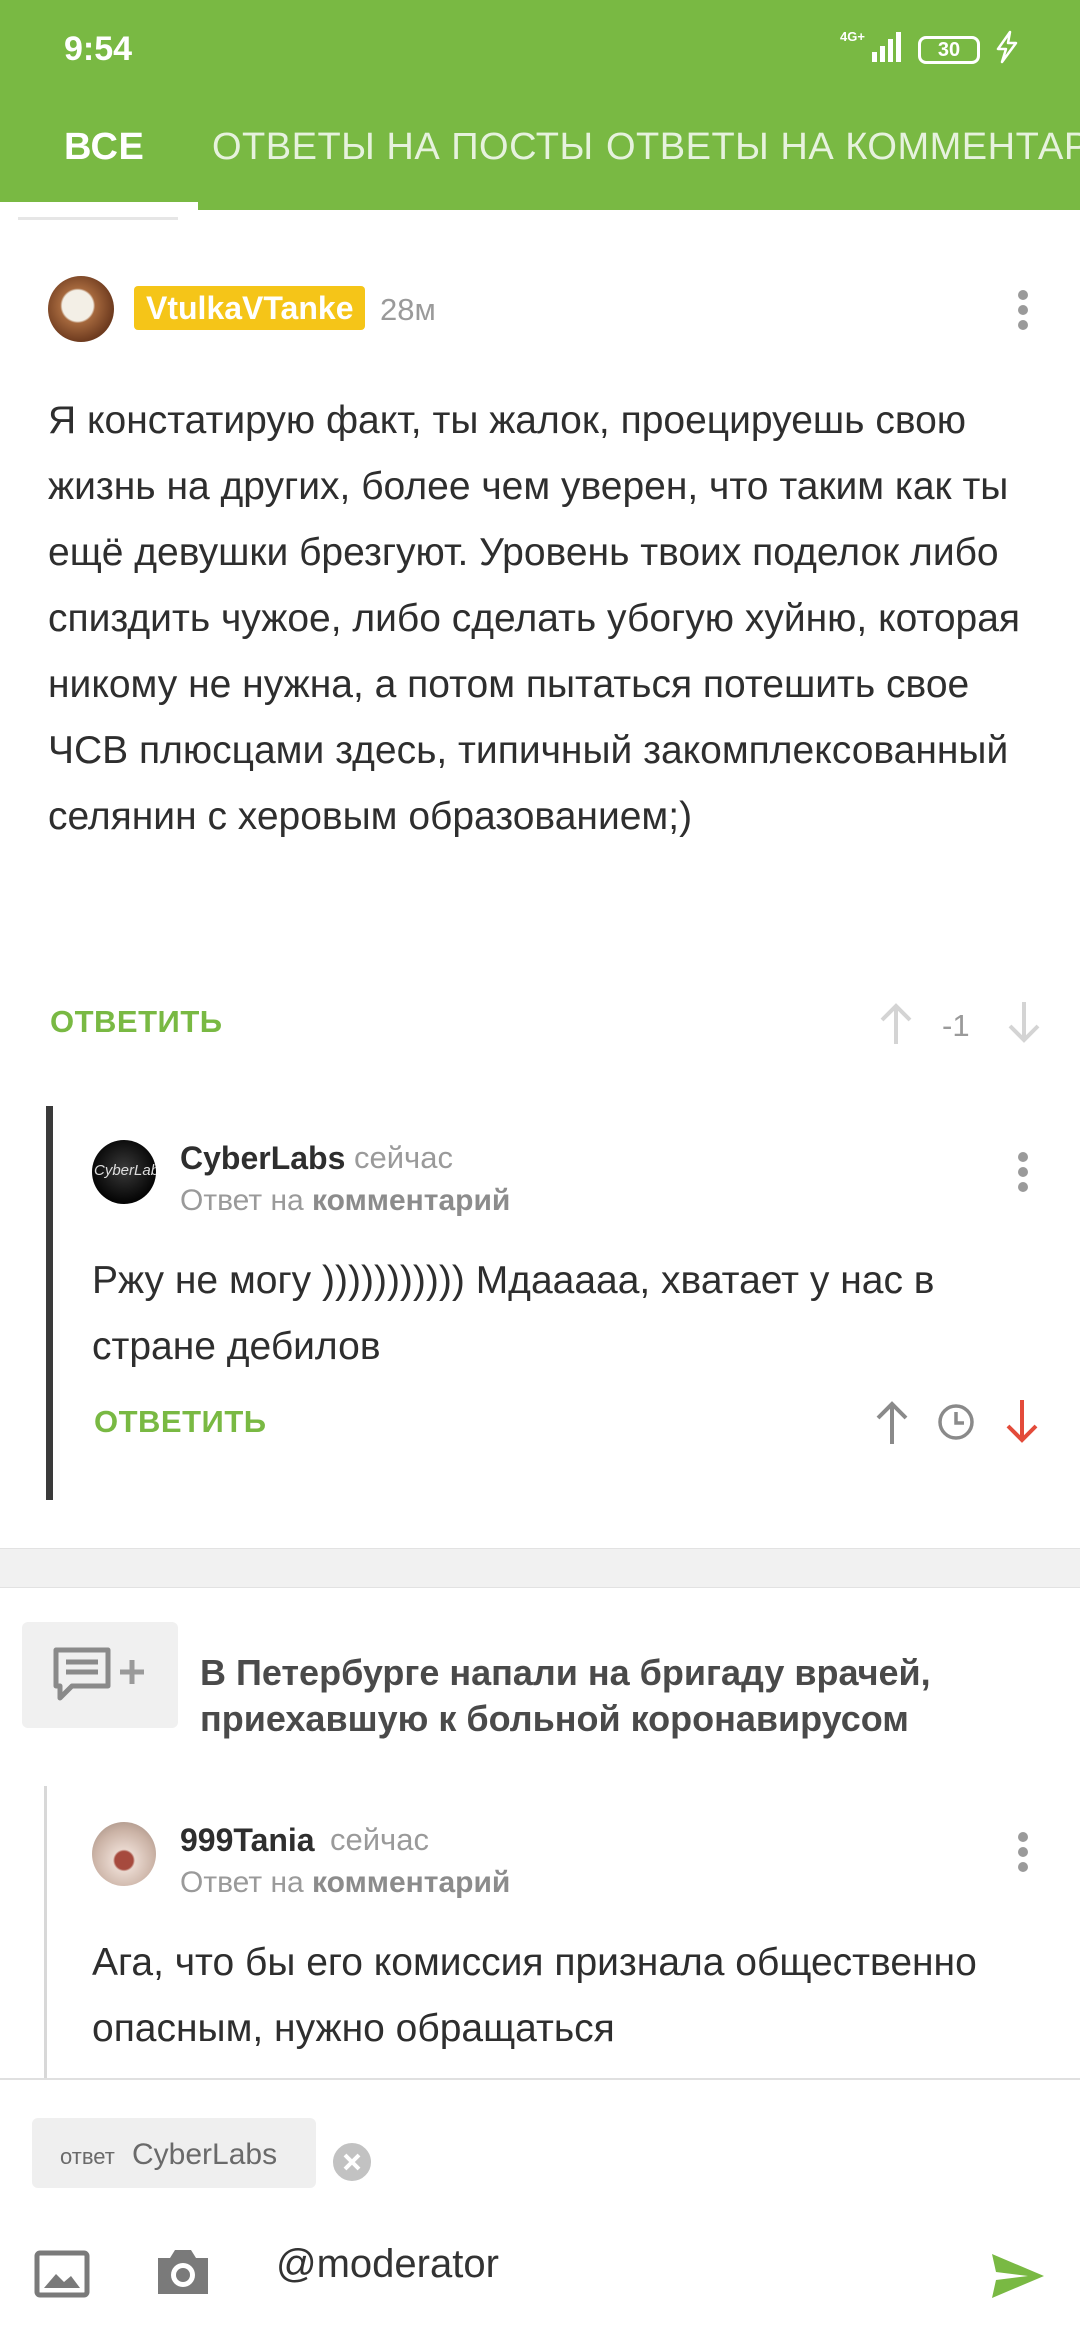  I want to click on comment-time: 28м, so click(408, 309).